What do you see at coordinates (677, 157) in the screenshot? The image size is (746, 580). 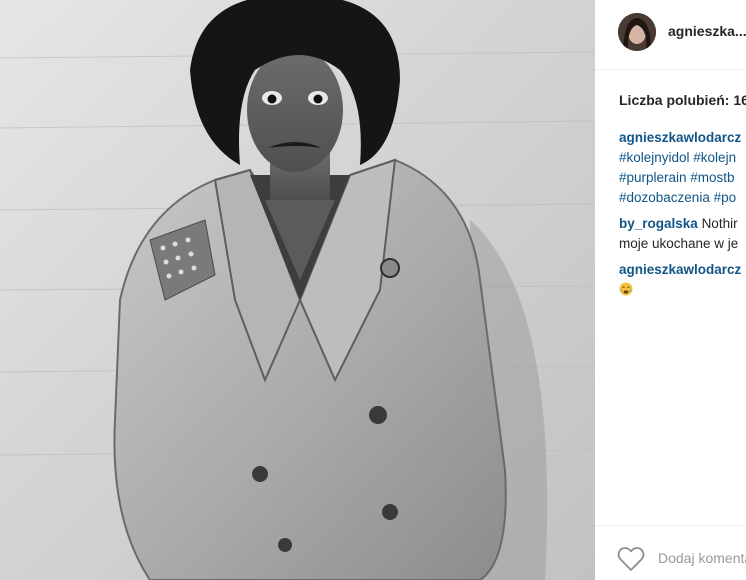 I see `hashtag: #kolejnyidol #kolejn` at bounding box center [677, 157].